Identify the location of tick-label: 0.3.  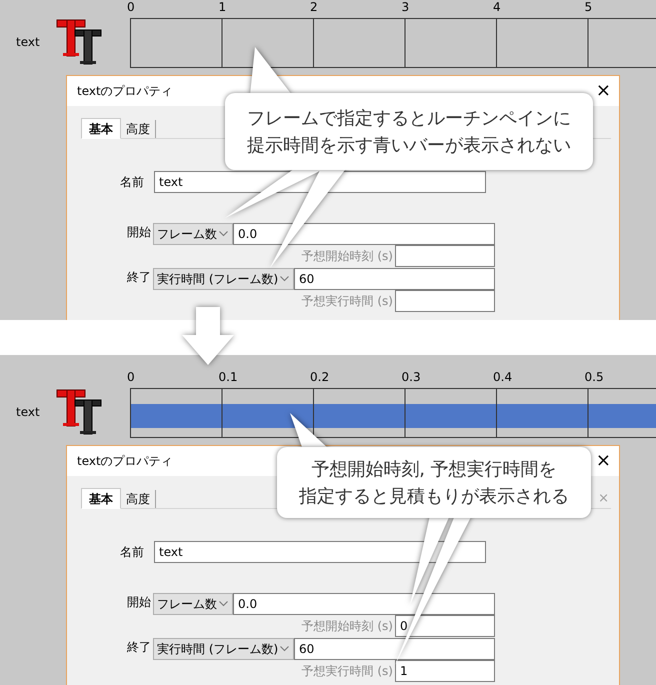
(411, 377).